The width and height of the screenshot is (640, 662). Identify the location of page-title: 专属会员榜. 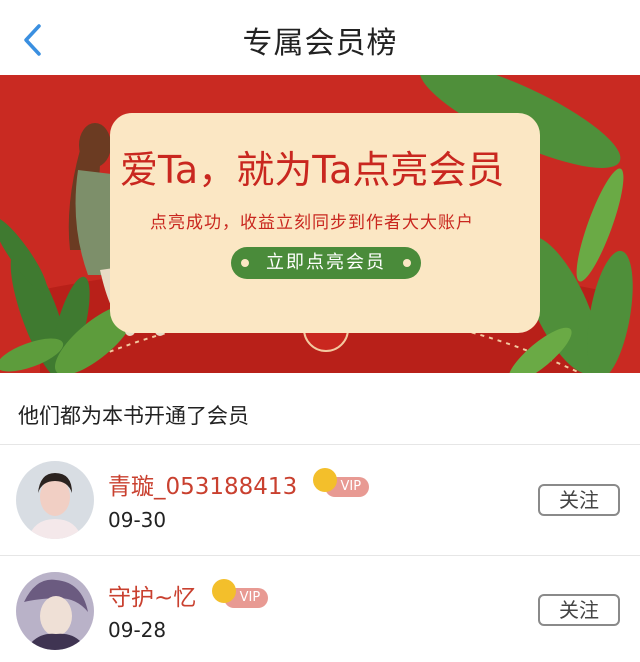
(320, 43).